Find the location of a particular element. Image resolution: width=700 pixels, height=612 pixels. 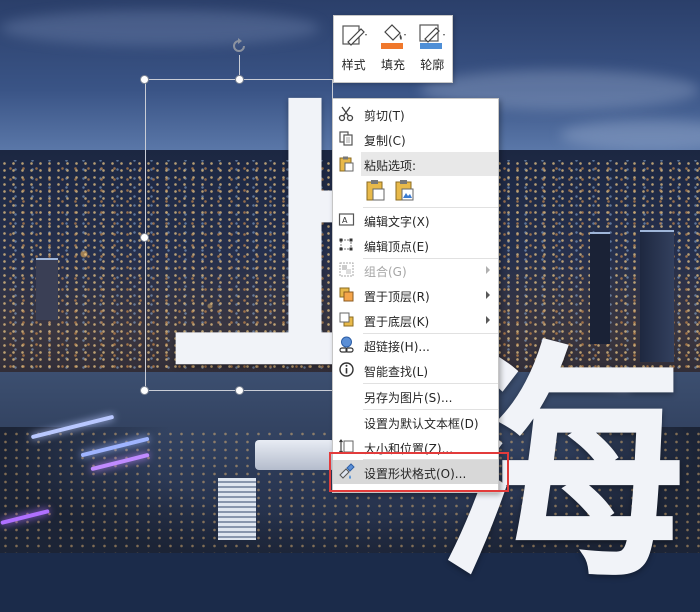

rotate-handle-stem is located at coordinates (239, 65).